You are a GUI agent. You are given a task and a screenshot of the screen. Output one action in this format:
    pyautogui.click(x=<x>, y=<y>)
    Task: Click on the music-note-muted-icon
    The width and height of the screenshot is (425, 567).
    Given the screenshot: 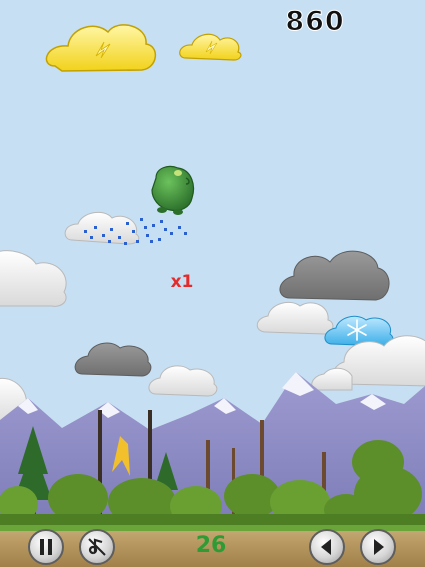 What is the action you would take?
    pyautogui.click(x=97, y=547)
    